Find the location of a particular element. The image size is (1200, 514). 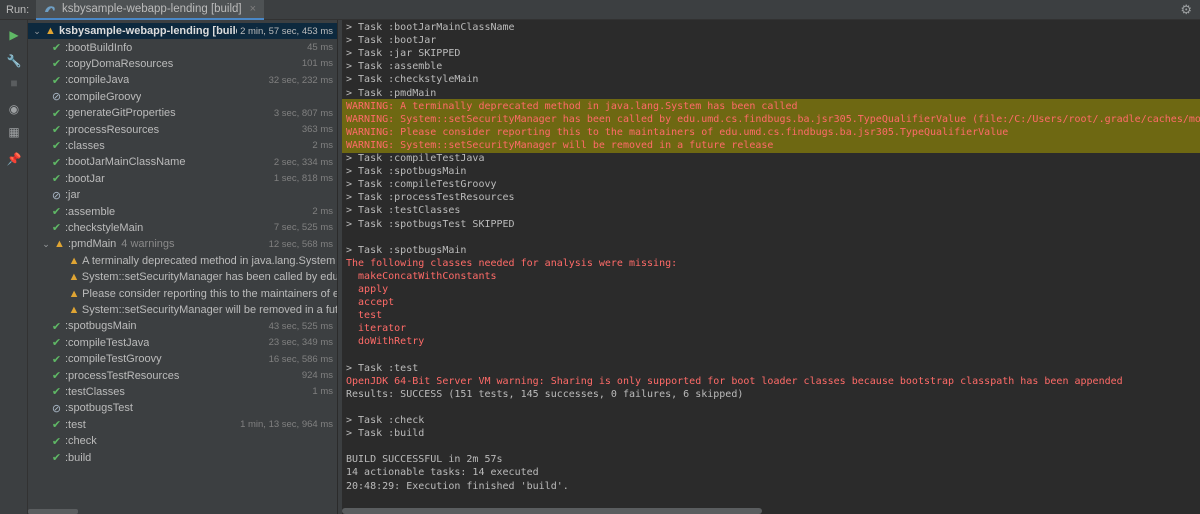

tree-node-label: :spotbugsMain is located at coordinates (101, 326).